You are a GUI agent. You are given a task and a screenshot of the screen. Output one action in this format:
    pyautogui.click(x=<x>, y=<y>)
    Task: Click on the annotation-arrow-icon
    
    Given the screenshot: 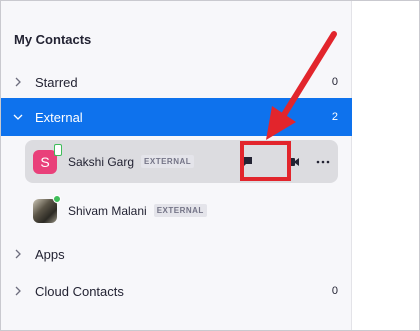 What is the action you would take?
    pyautogui.click(x=301, y=85)
    